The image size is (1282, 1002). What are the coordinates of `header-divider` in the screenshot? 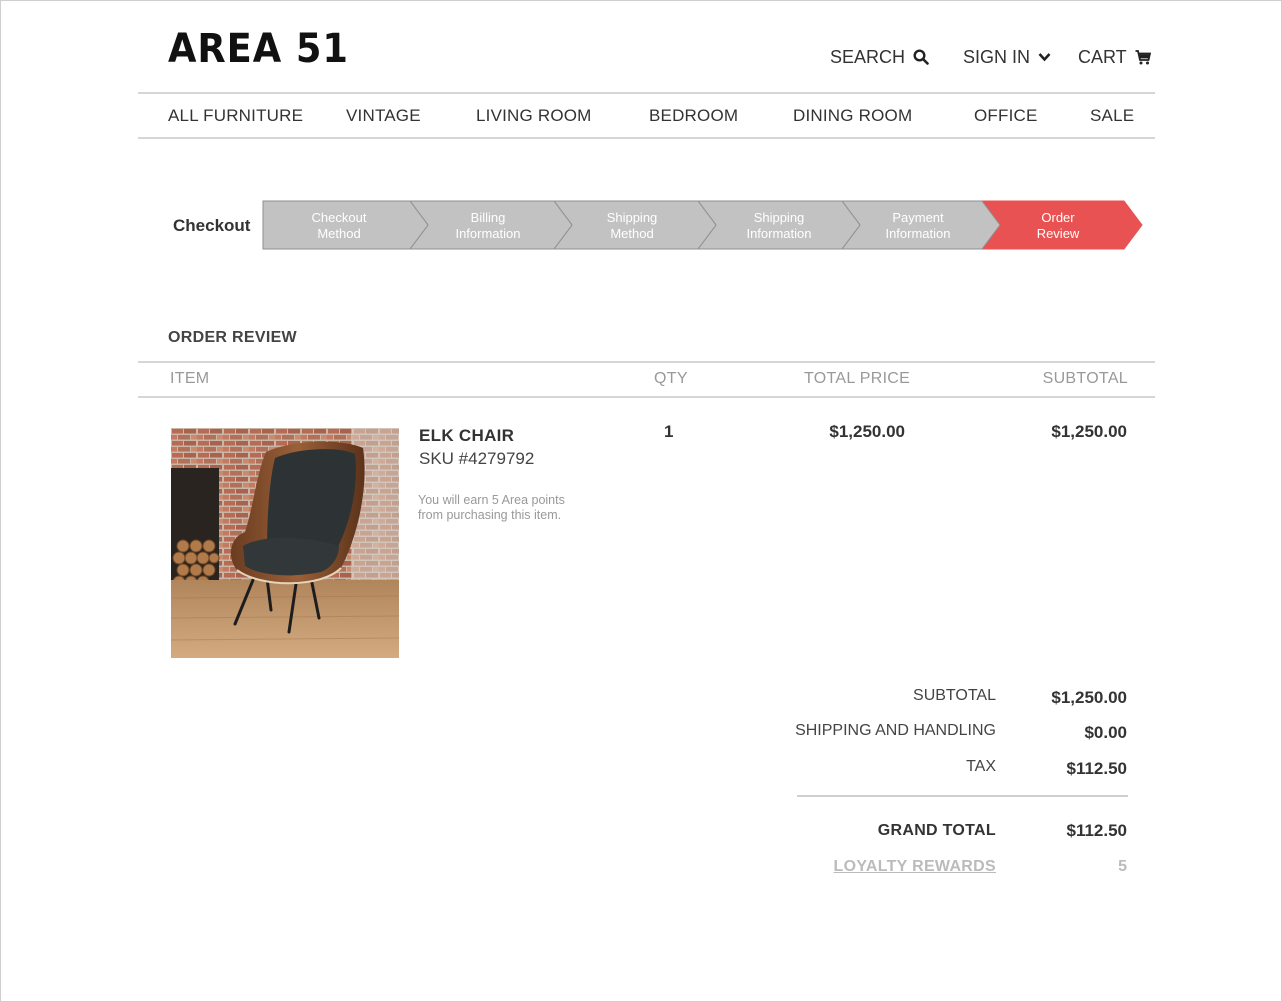 It's located at (646, 93).